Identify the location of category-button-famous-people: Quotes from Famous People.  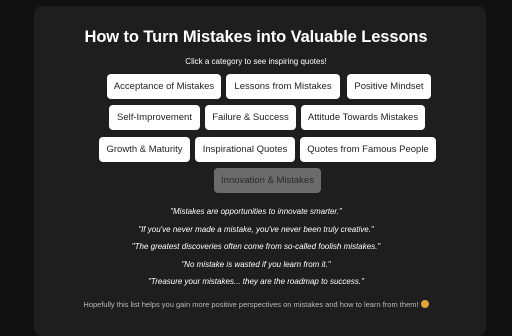
(368, 149).